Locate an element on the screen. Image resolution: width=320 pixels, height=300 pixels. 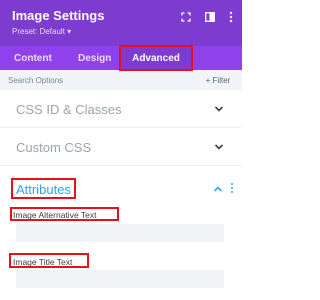
image-title-text-label: Image Title Text is located at coordinates (43, 262).